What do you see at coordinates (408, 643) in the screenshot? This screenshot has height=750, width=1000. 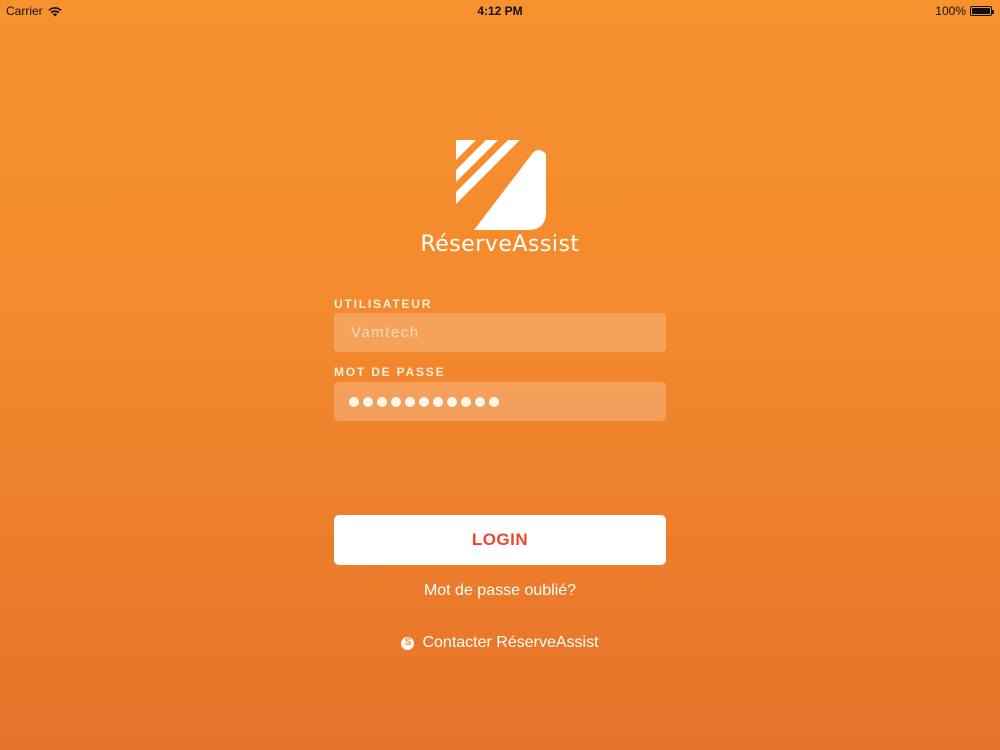 I see `skype-icon: S` at bounding box center [408, 643].